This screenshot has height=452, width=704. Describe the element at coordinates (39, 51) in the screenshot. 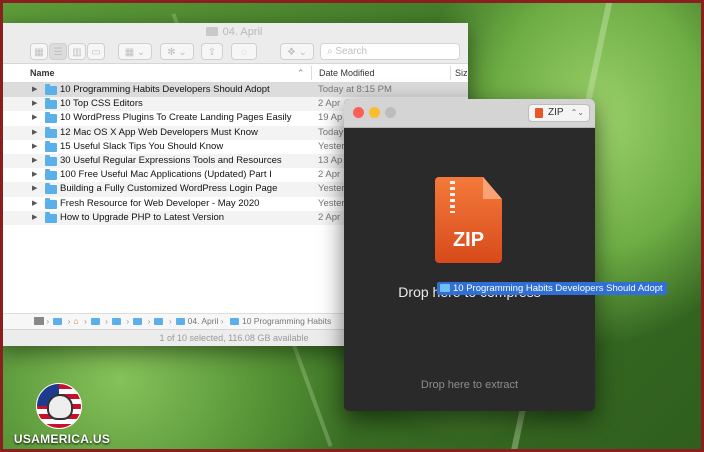

I see `icon-view-button: ▦` at that location.